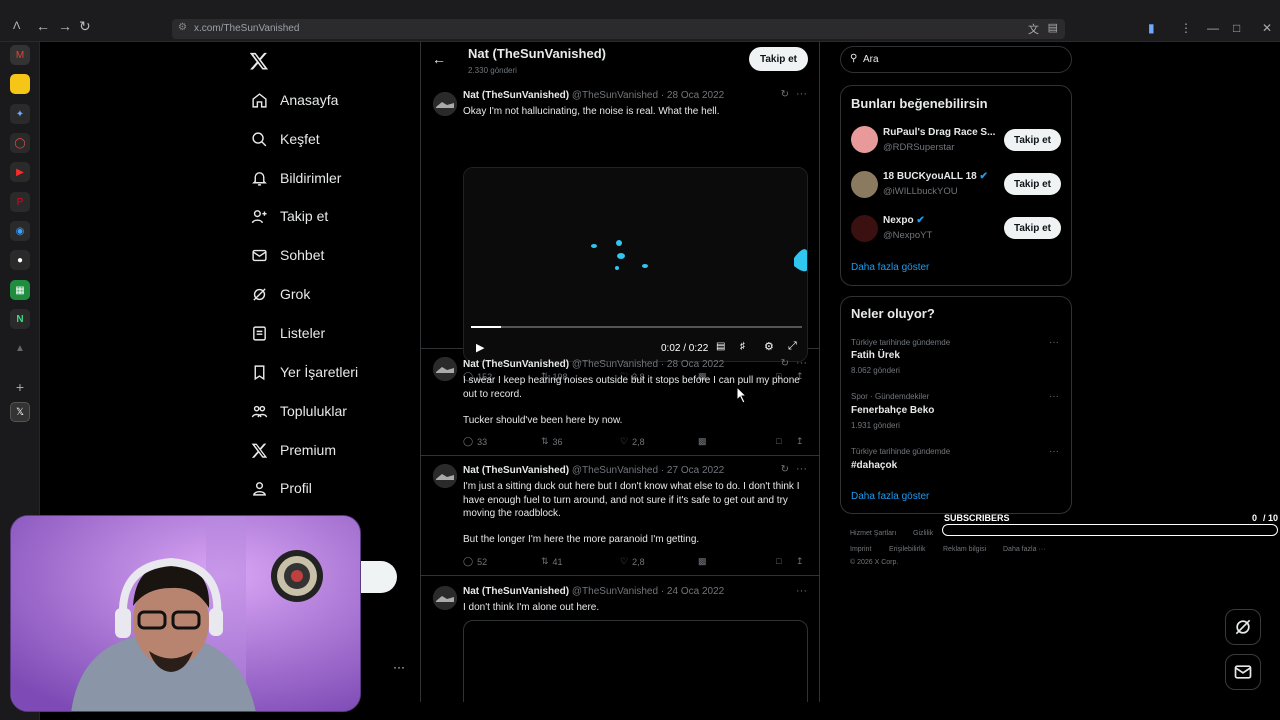  I want to click on tweet-meta: @TheSunVanished · 27 Oca 2022, so click(648, 470).